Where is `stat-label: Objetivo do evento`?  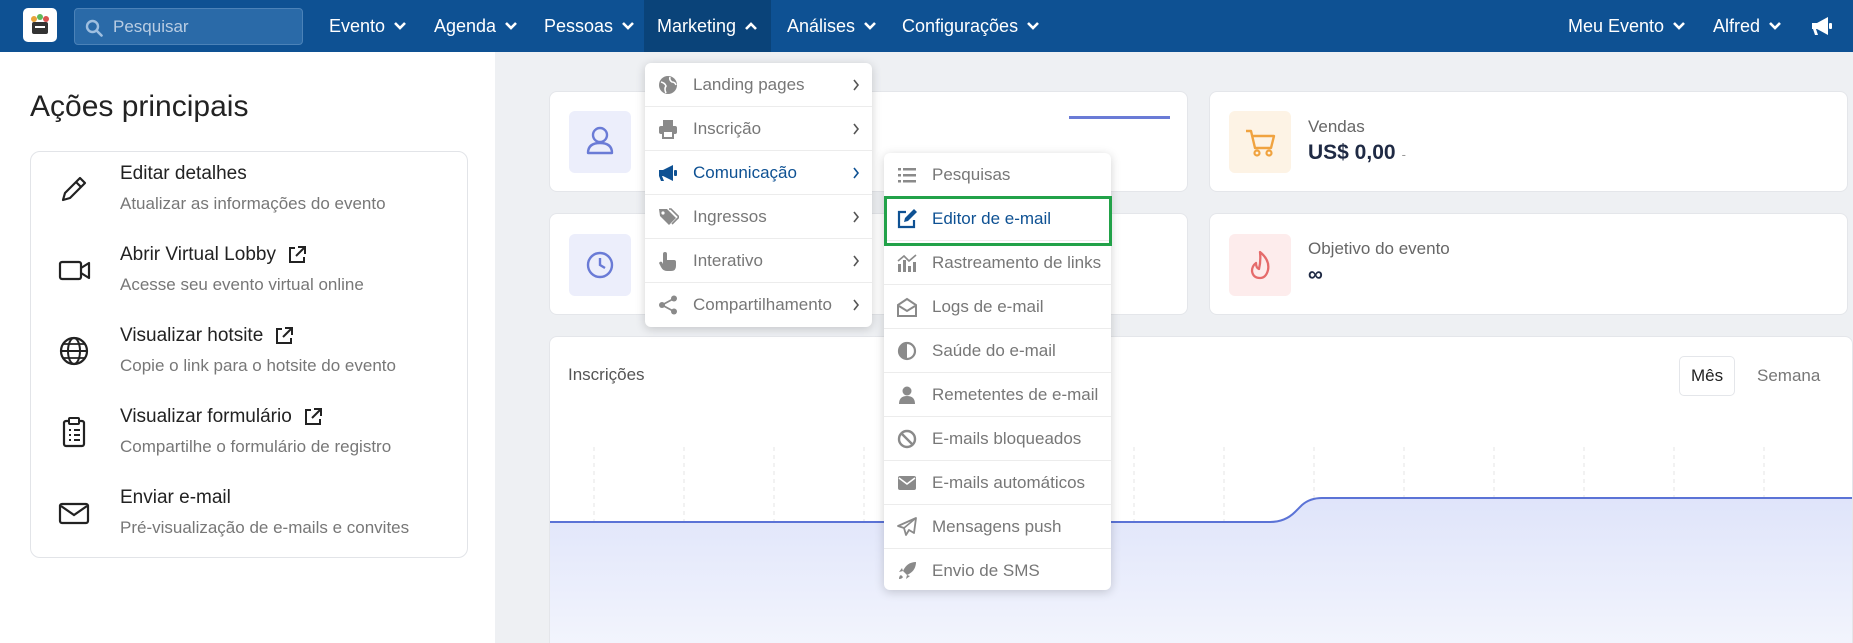 stat-label: Objetivo do evento is located at coordinates (1379, 248).